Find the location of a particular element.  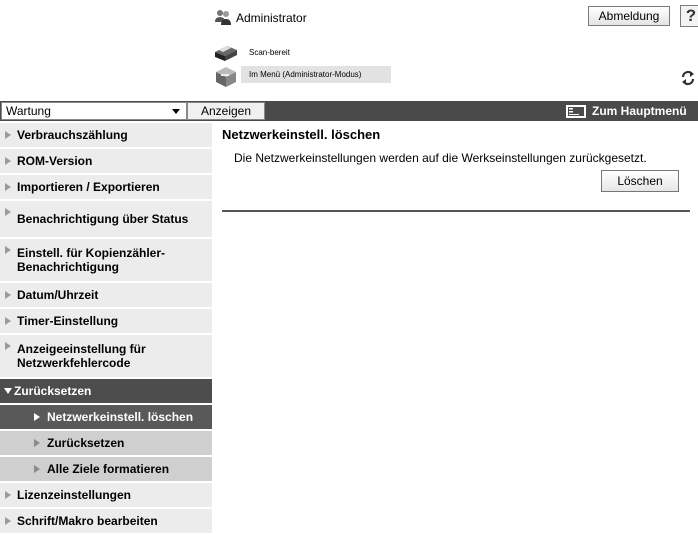

sidebar-item-date-time: Datum/Uhrzeit is located at coordinates (106, 295).